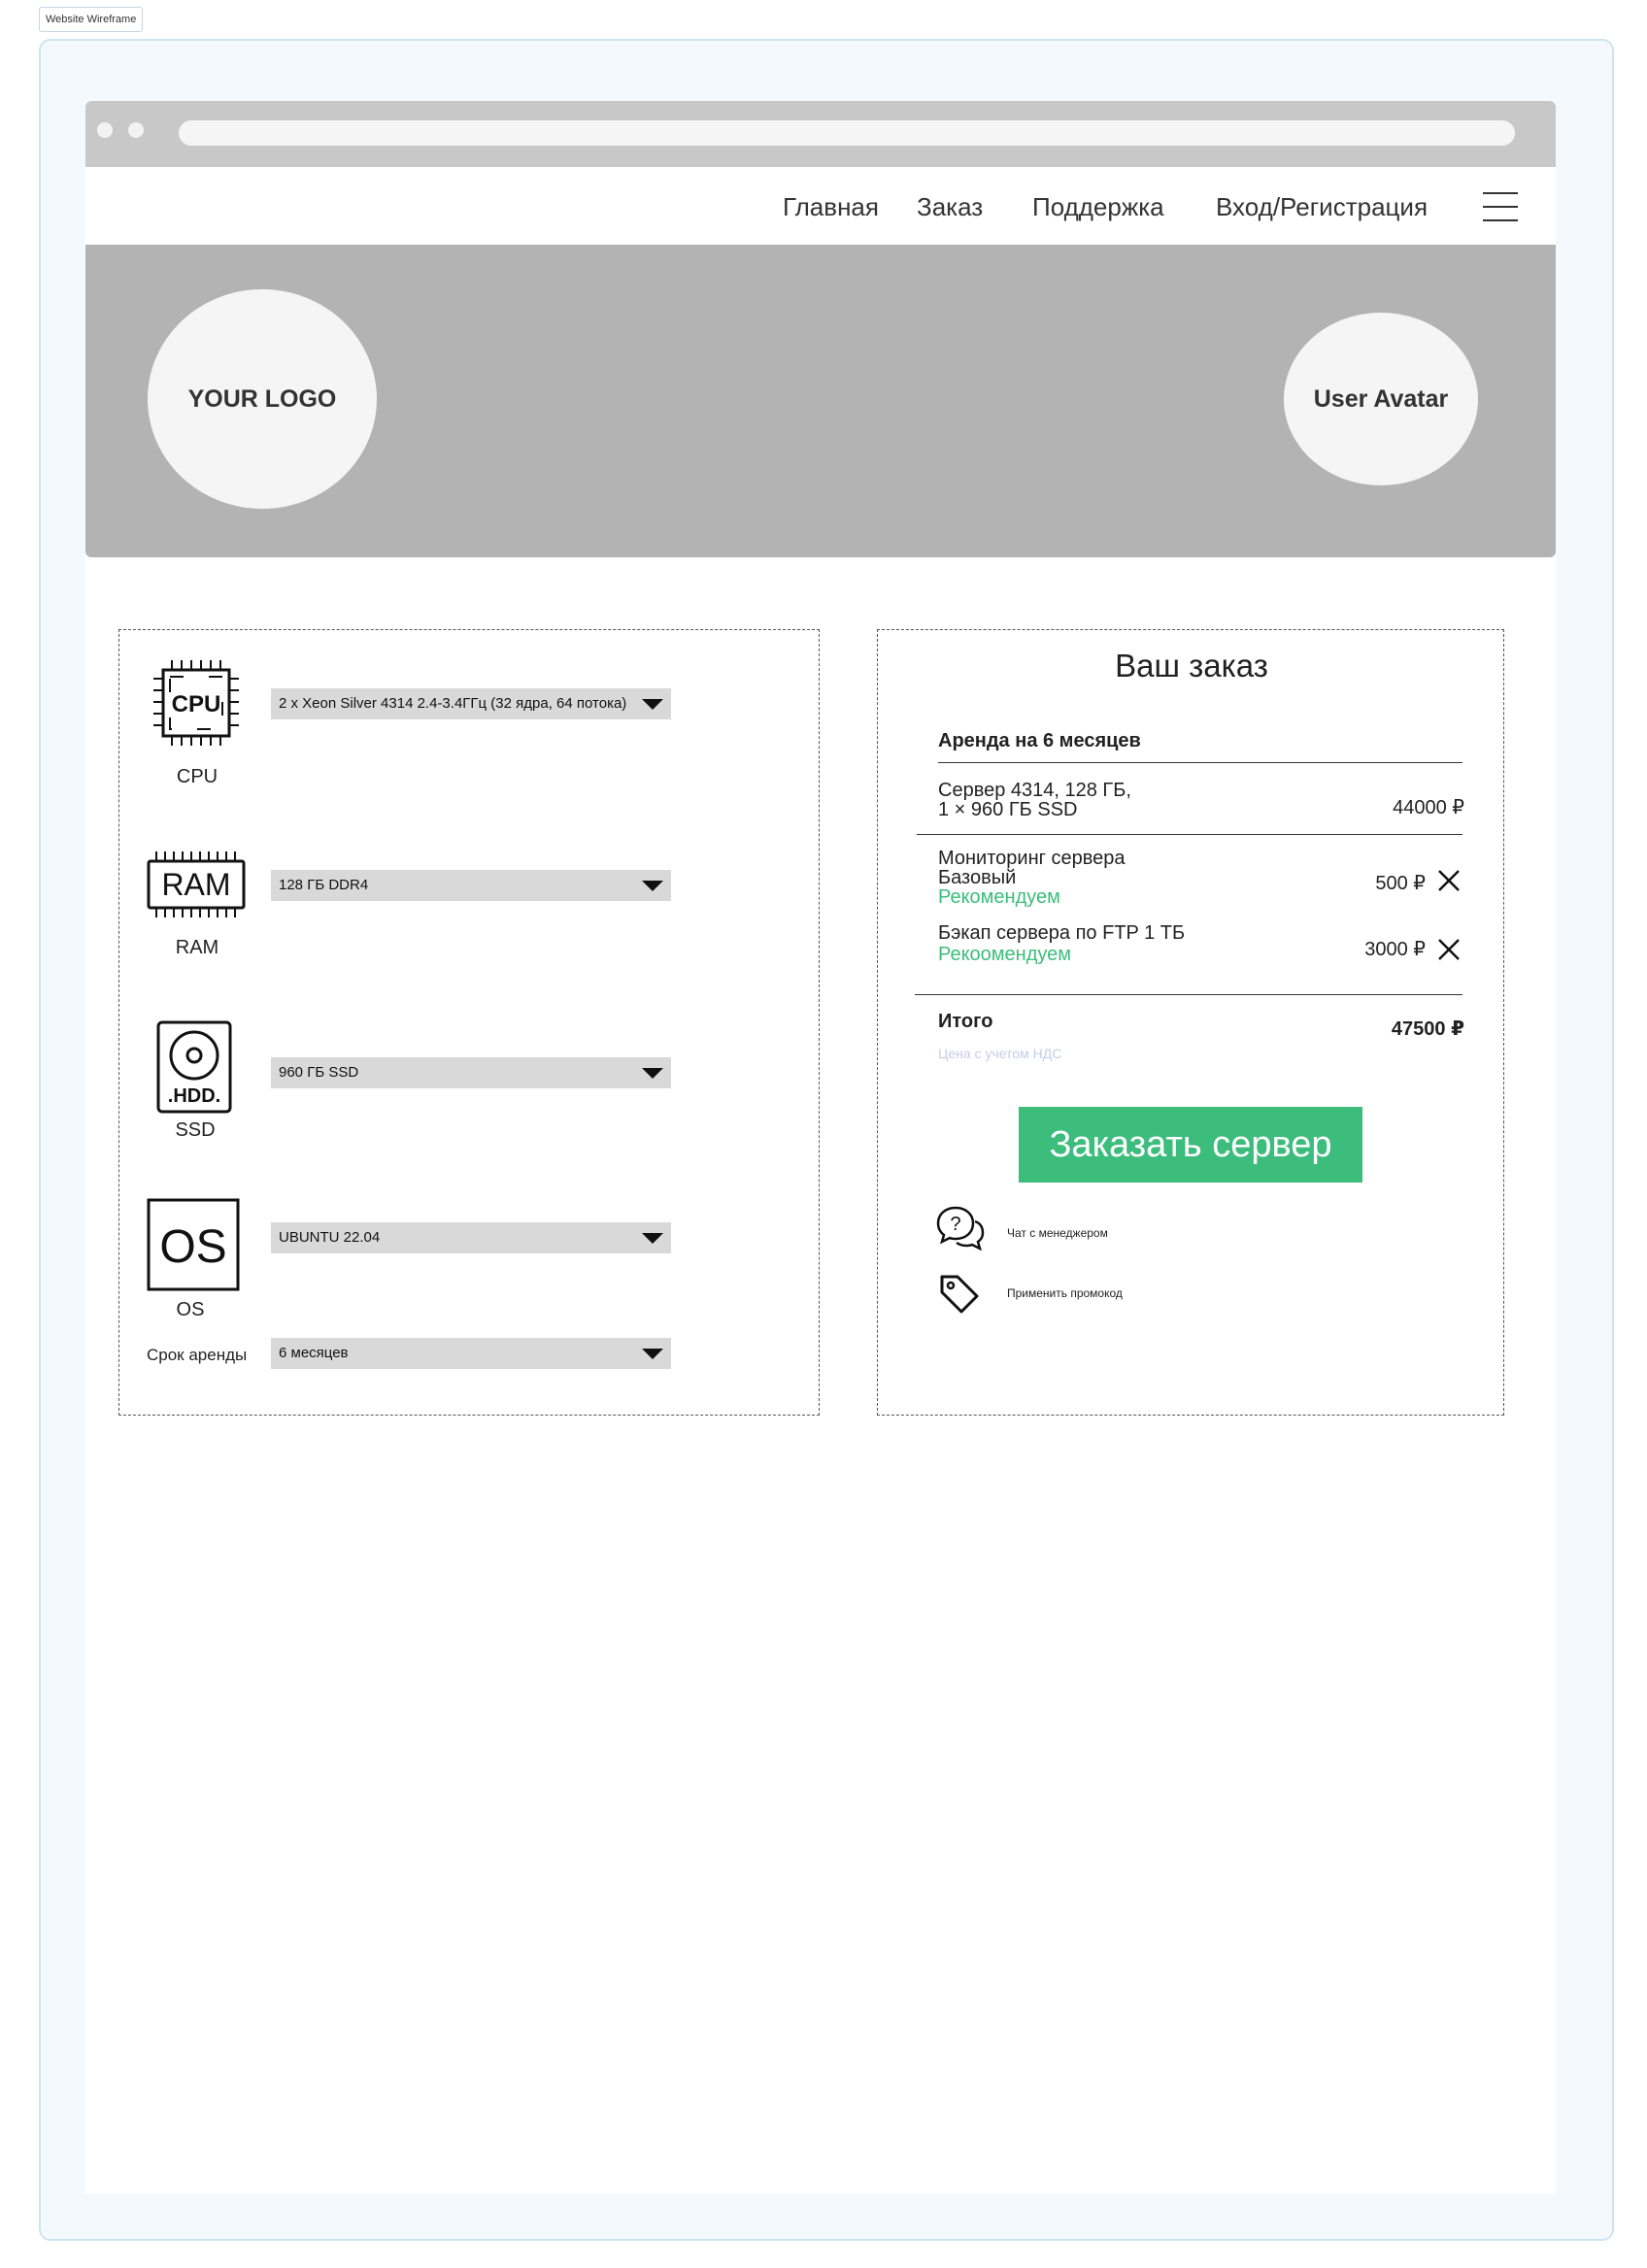 Image resolution: width=1647 pixels, height=2268 pixels. I want to click on ram-label: RAM, so click(197, 947).